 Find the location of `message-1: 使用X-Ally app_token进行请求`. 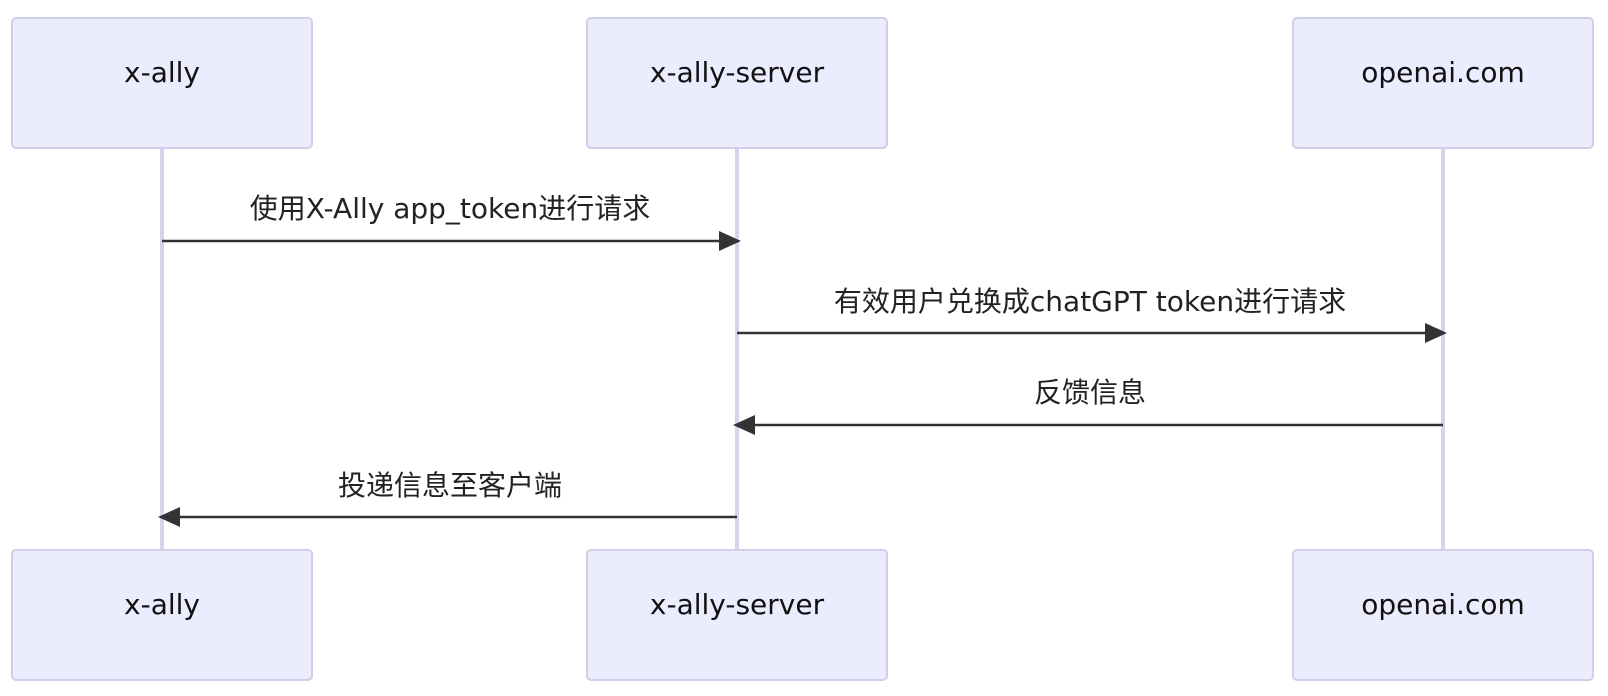

message-1: 使用X-Ally app_token进行请求 is located at coordinates (451, 221).